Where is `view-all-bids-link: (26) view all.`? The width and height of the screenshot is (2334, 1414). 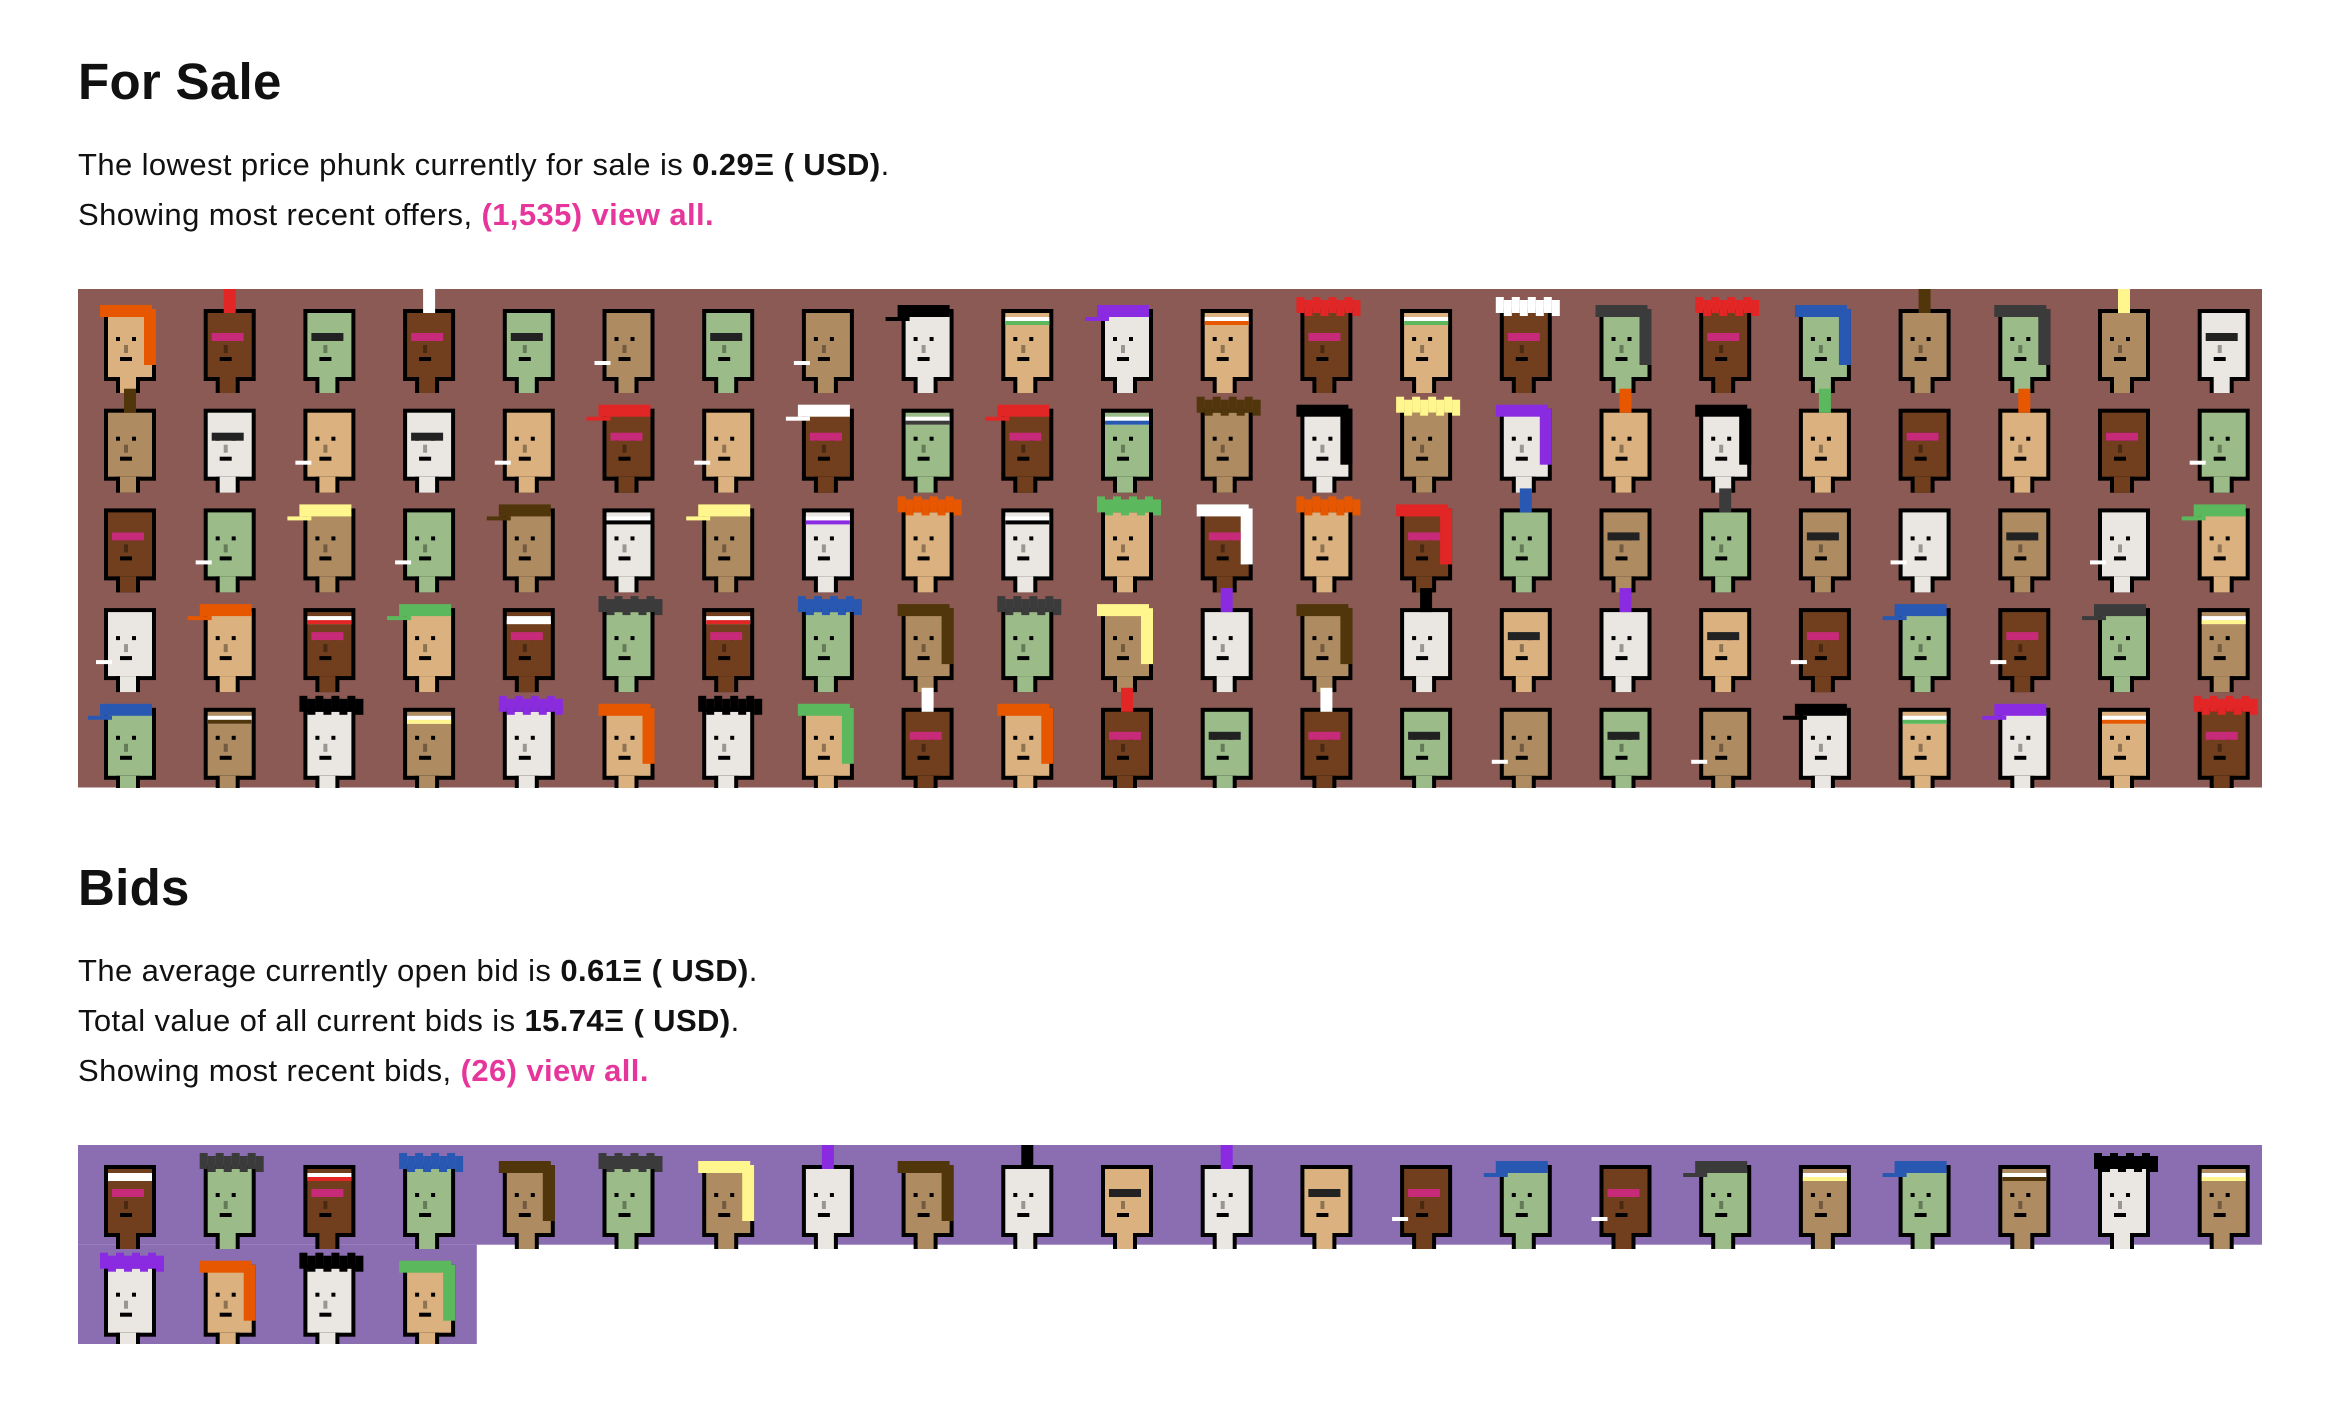
view-all-bids-link: (26) view all. is located at coordinates (555, 1070).